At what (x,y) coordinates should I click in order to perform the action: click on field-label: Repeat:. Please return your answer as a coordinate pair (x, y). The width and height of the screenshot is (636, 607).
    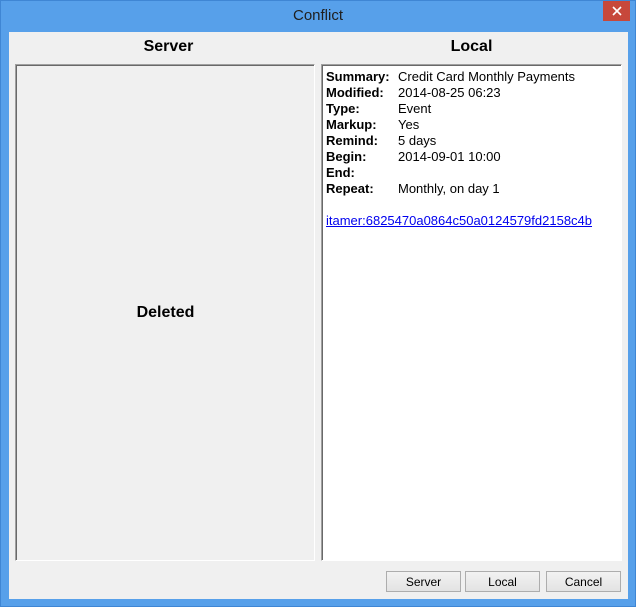
    Looking at the image, I should click on (350, 188).